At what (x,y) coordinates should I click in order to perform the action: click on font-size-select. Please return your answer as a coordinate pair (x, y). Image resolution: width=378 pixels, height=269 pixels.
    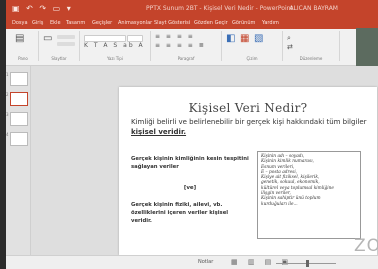
    Looking at the image, I should click on (135, 38).